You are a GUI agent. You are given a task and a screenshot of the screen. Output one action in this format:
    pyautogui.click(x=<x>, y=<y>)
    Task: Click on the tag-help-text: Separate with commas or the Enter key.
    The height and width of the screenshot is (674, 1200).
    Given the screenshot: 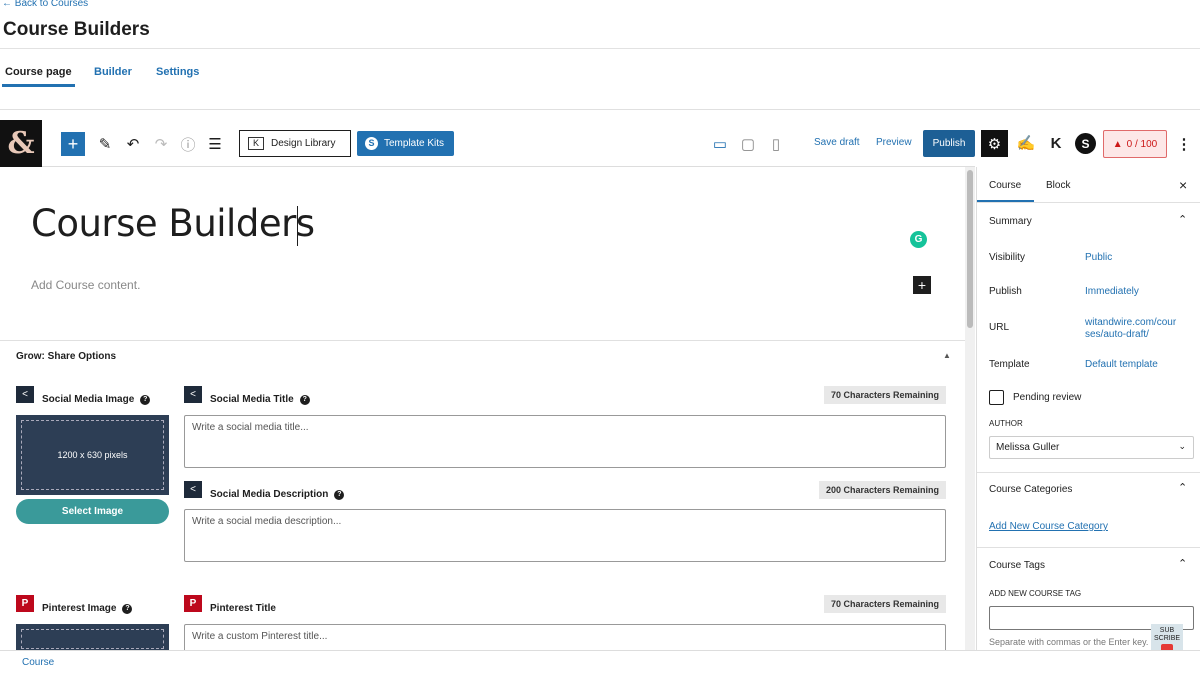 What is the action you would take?
    pyautogui.click(x=1069, y=642)
    